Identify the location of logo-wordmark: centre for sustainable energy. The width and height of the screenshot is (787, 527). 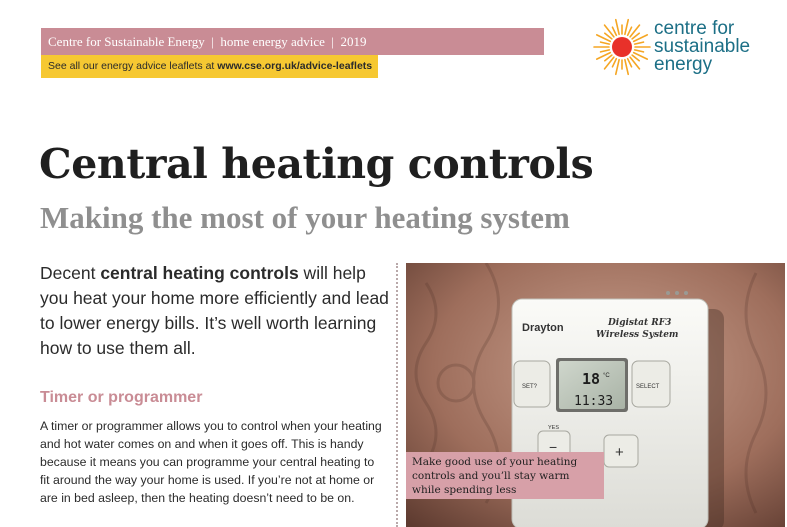
(702, 47).